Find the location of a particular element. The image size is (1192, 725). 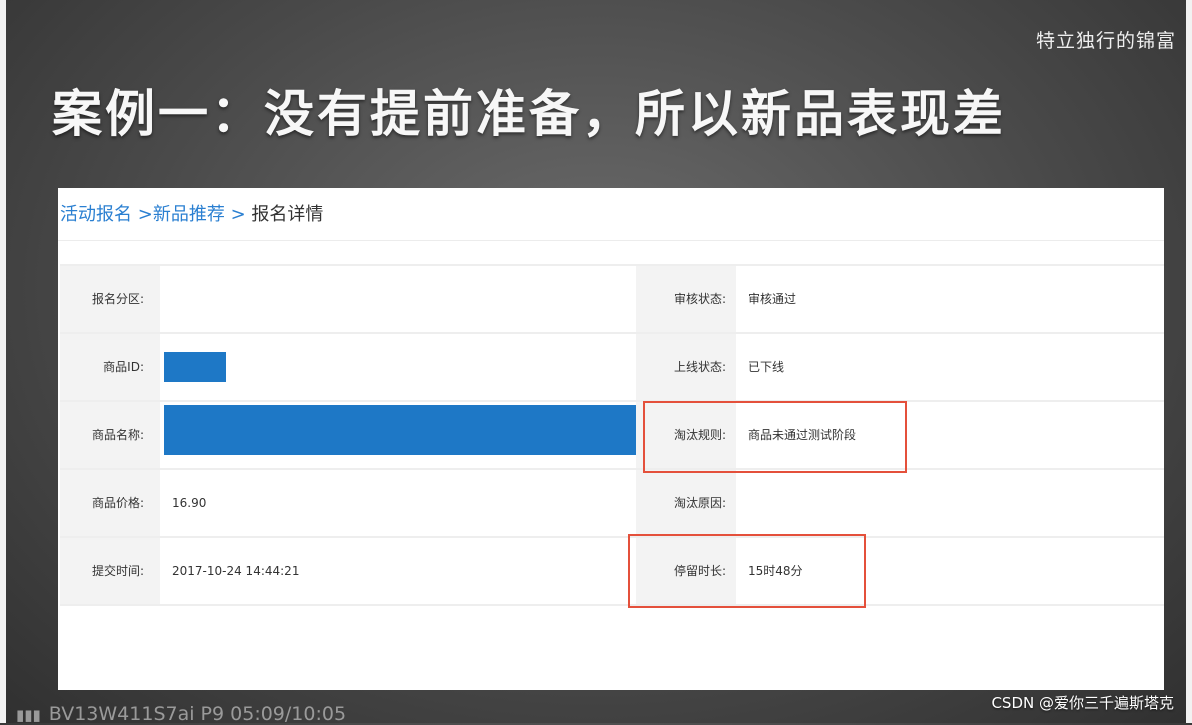

field-label-review-status: 审核状态: is located at coordinates (686, 299).